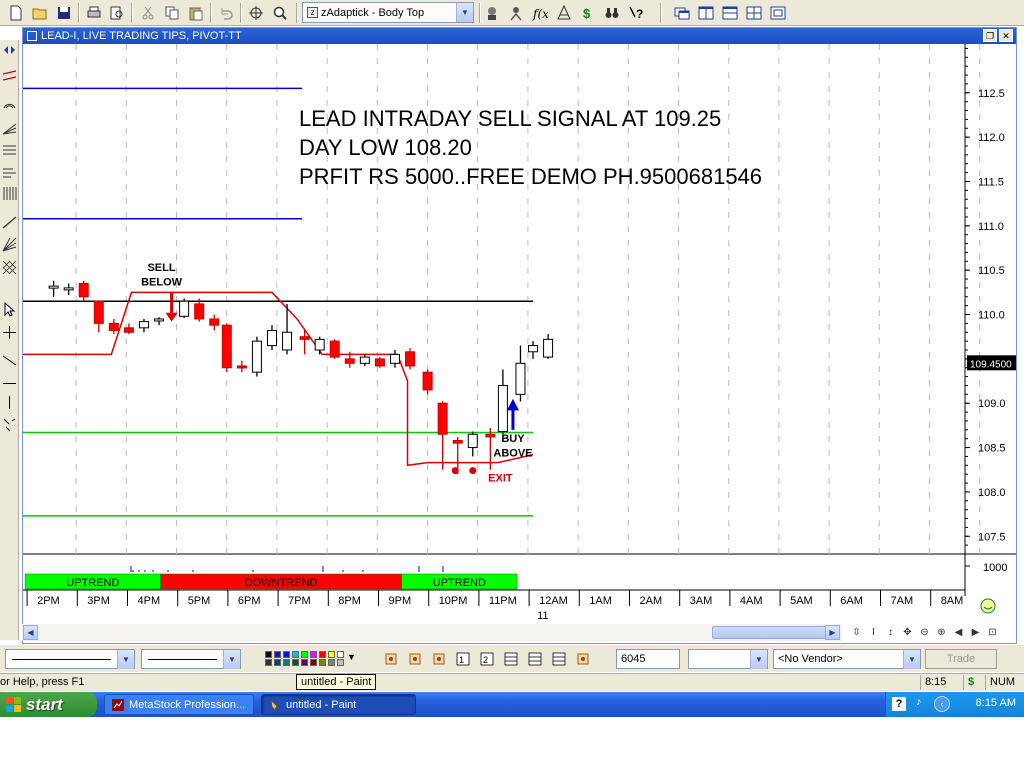  What do you see at coordinates (9, 360) in the screenshot?
I see `line-tool-icon` at bounding box center [9, 360].